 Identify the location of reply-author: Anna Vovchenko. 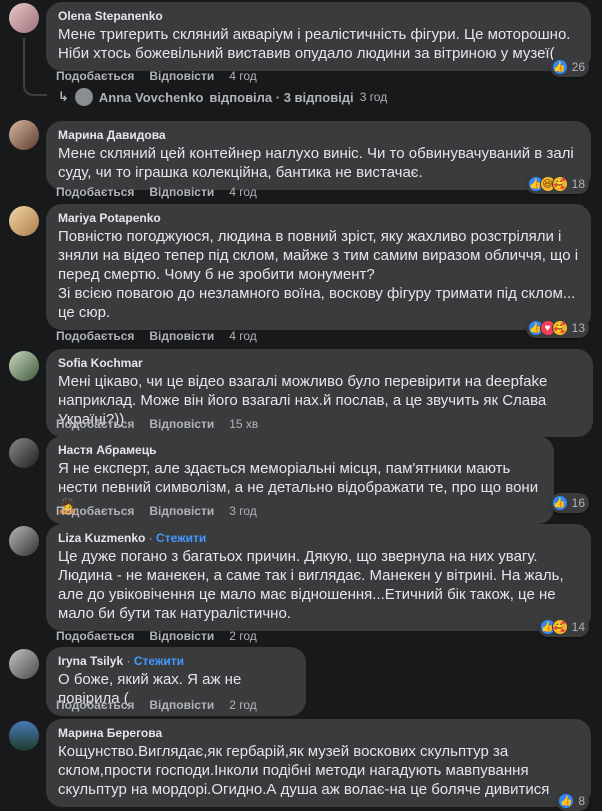
(151, 97).